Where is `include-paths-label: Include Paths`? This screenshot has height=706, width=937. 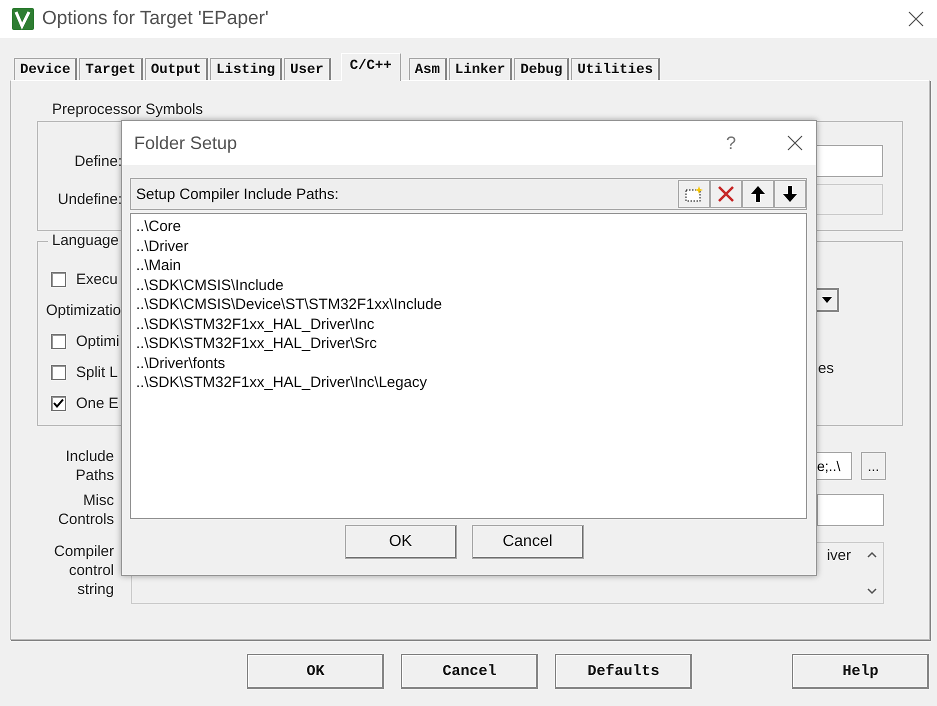
include-paths-label: Include Paths is located at coordinates (89, 466).